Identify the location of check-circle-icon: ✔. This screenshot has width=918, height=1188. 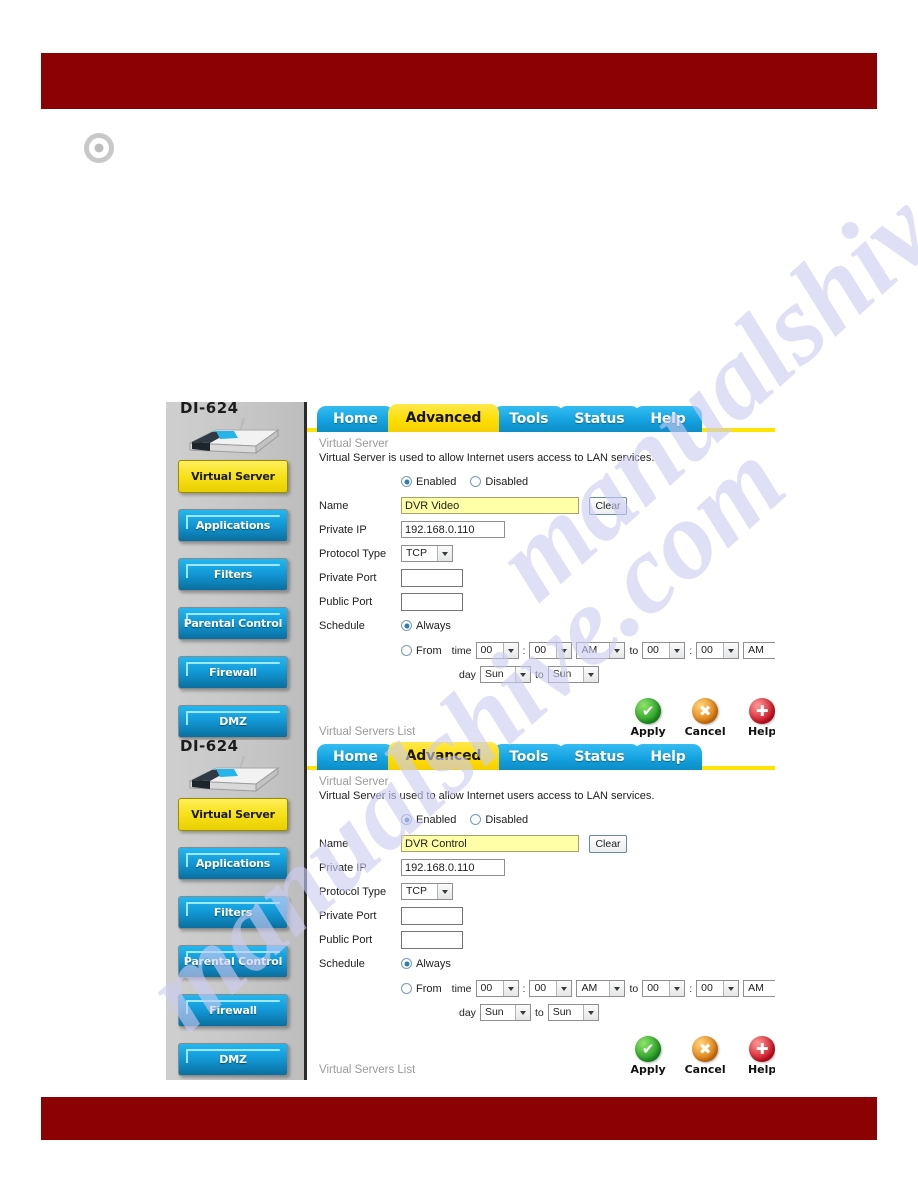
(648, 1049).